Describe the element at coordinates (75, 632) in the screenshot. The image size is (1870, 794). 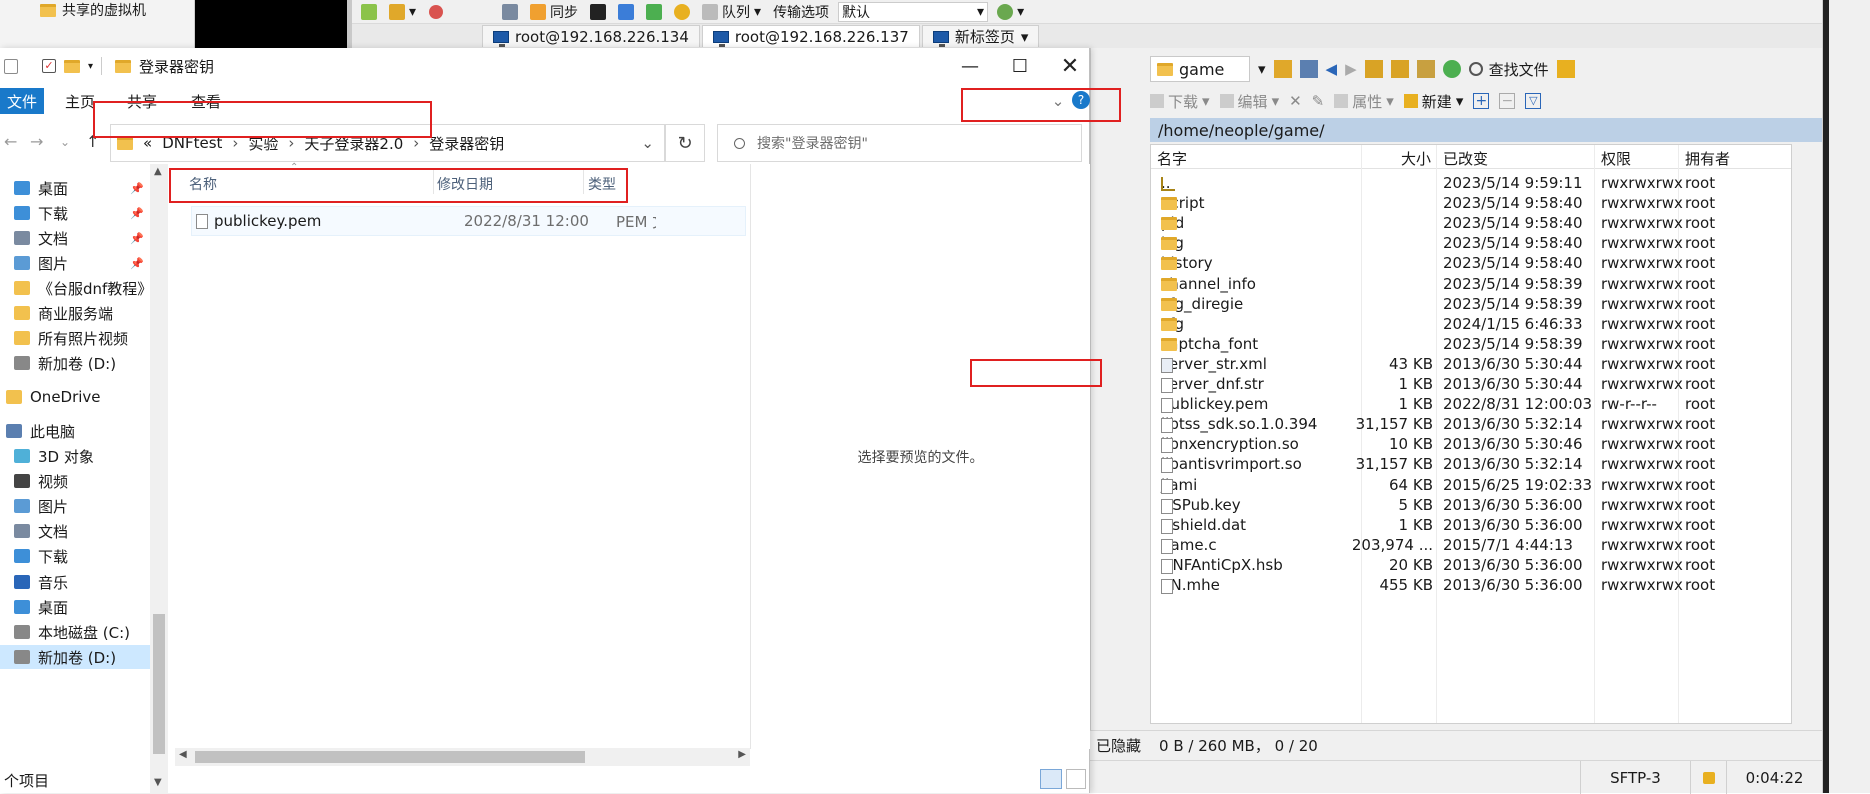
I see `sidebar-item: 本地磁盘 (C:)` at that location.